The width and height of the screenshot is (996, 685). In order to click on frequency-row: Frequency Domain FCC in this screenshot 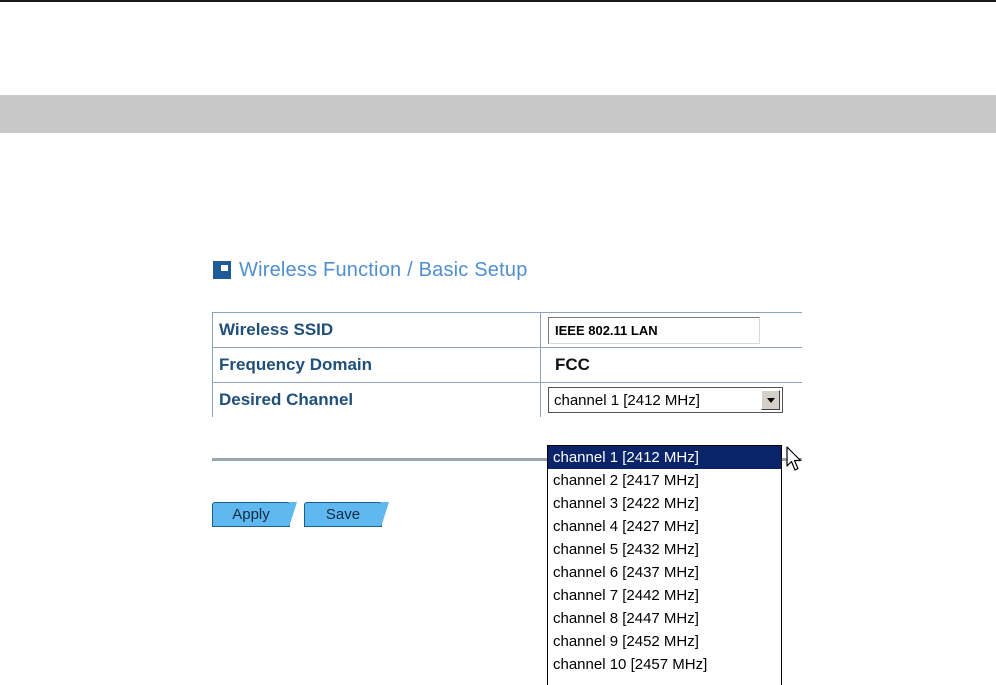, I will do `click(507, 365)`.